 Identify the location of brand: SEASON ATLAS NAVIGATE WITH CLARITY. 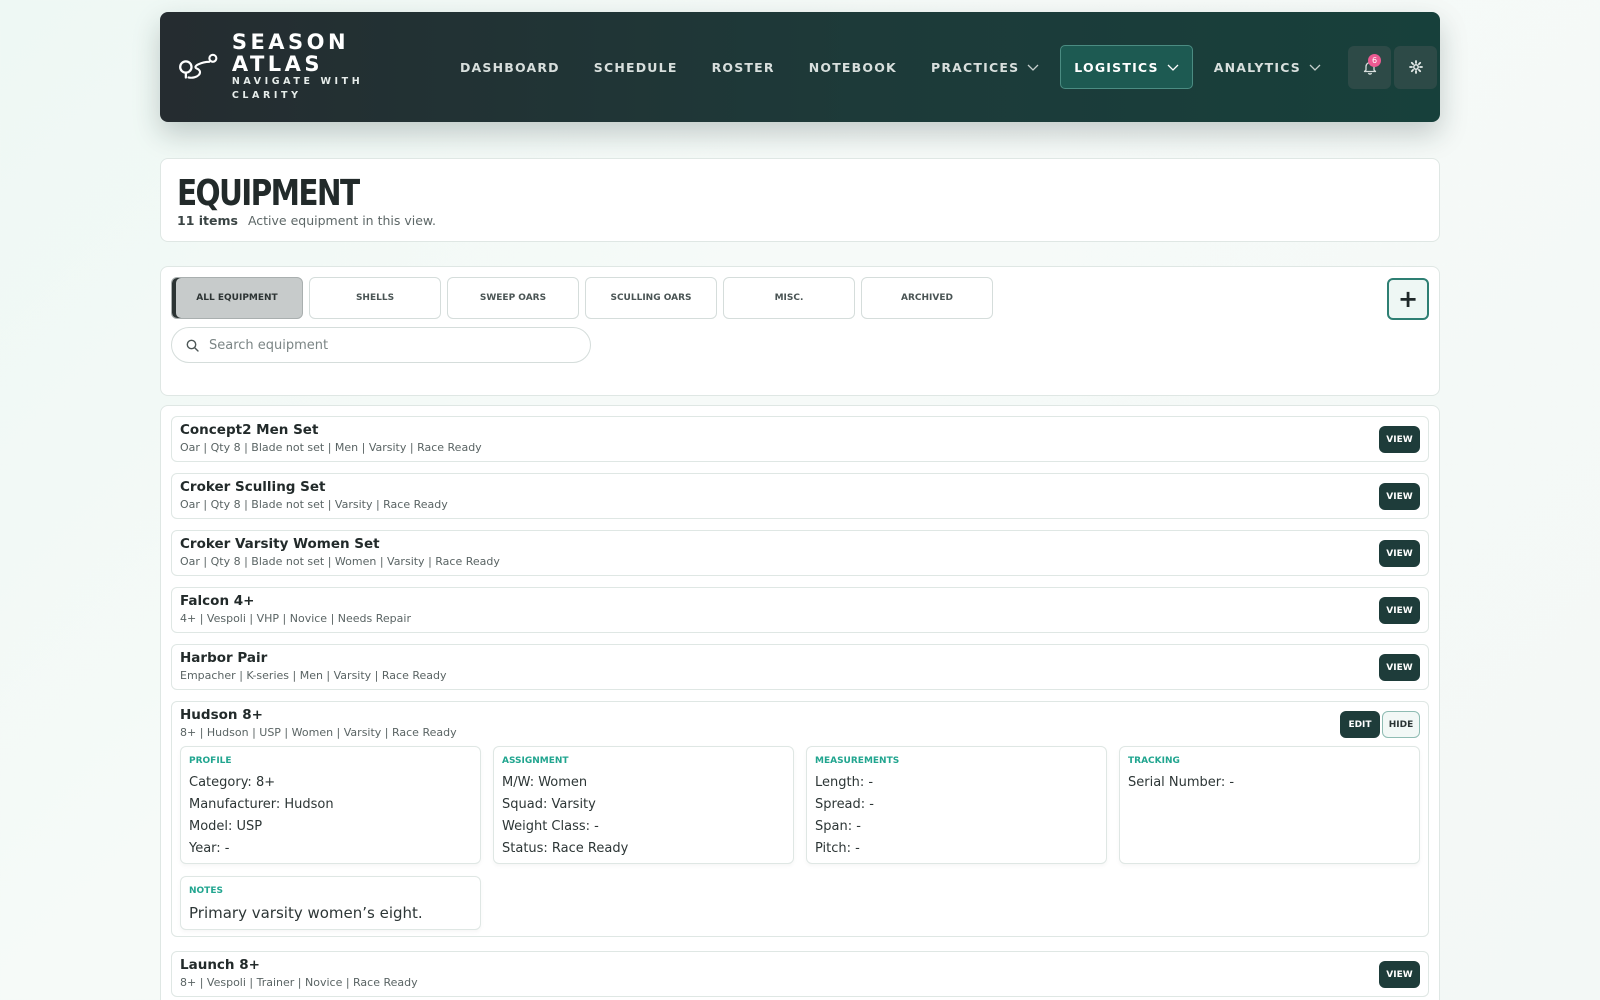
(300, 67).